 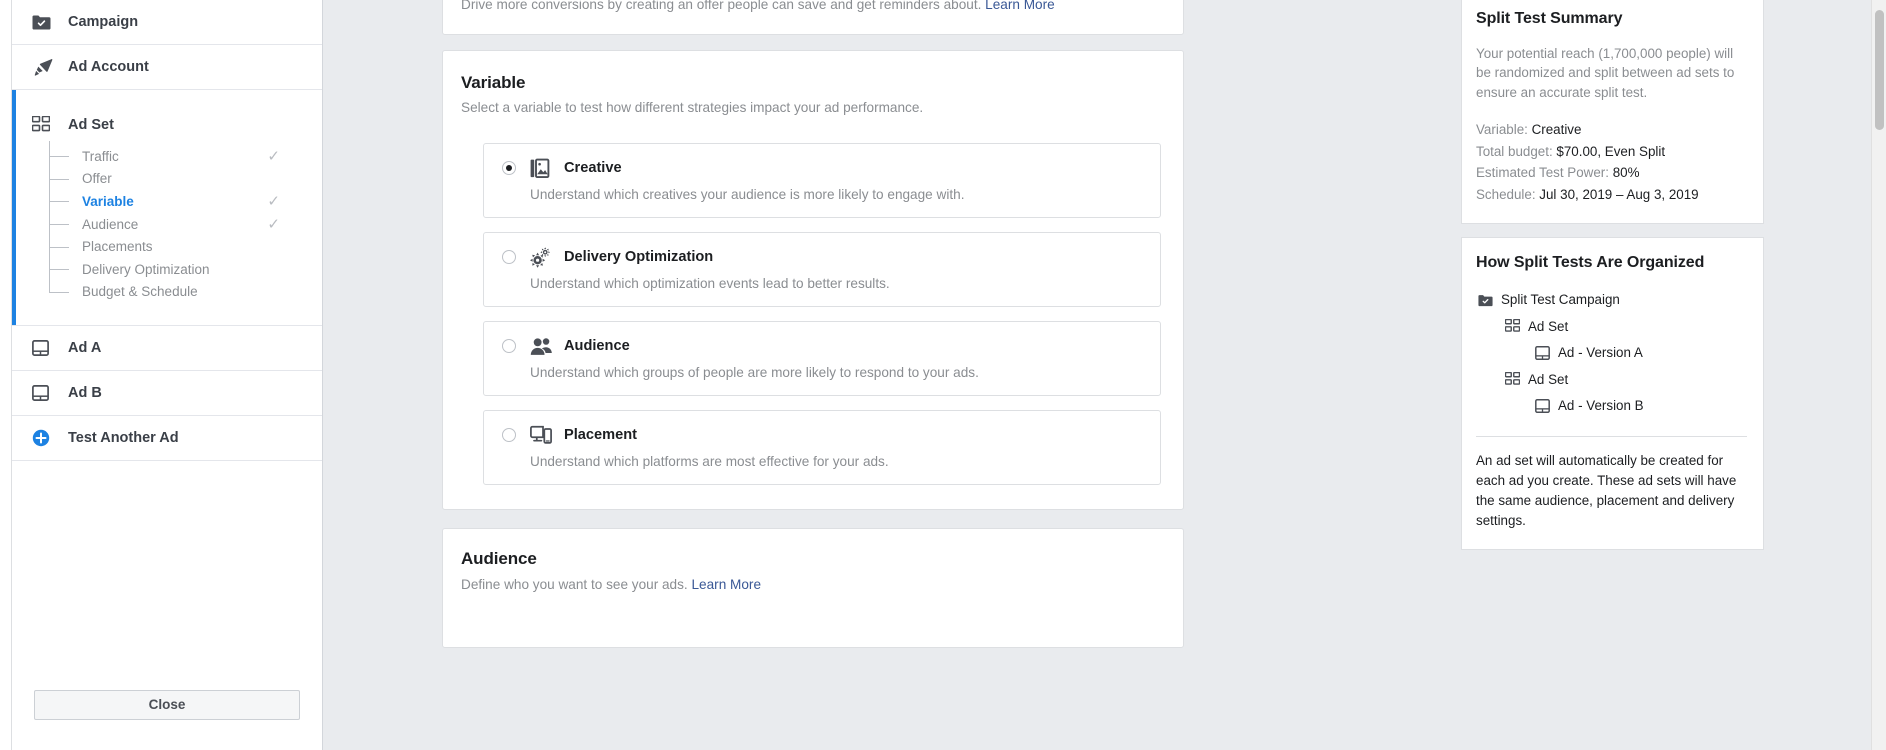 I want to click on summary-row: Total budget: $70.00, Even Split, so click(x=1611, y=151).